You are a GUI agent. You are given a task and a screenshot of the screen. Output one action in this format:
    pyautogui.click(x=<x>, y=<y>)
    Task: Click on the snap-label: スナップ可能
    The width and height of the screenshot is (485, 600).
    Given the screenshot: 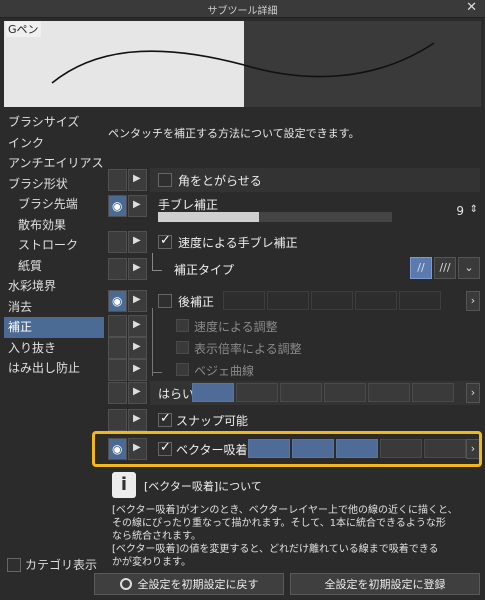 What is the action you would take?
    pyautogui.click(x=212, y=421)
    